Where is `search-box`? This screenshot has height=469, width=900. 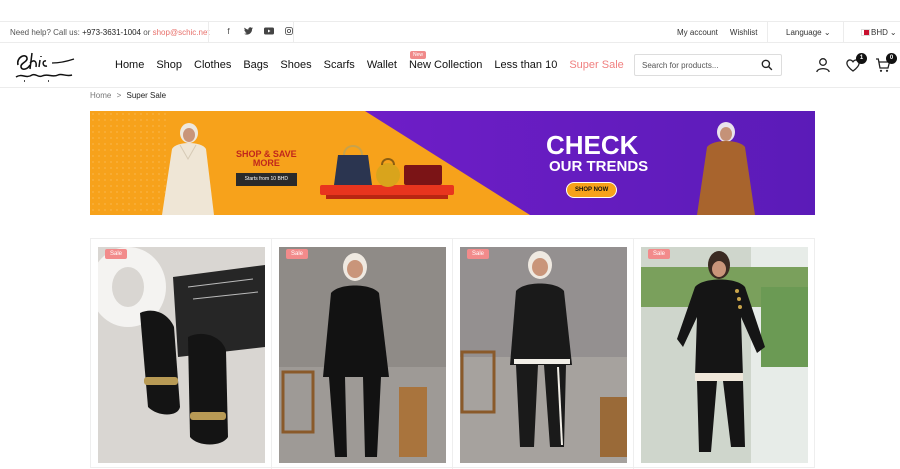
search-box is located at coordinates (708, 65).